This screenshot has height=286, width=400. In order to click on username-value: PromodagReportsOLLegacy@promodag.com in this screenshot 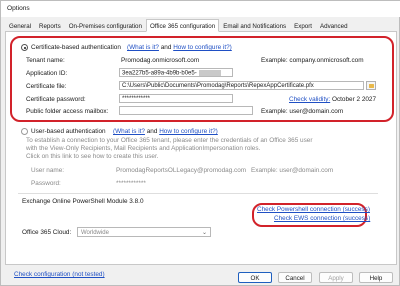, I will do `click(181, 170)`.